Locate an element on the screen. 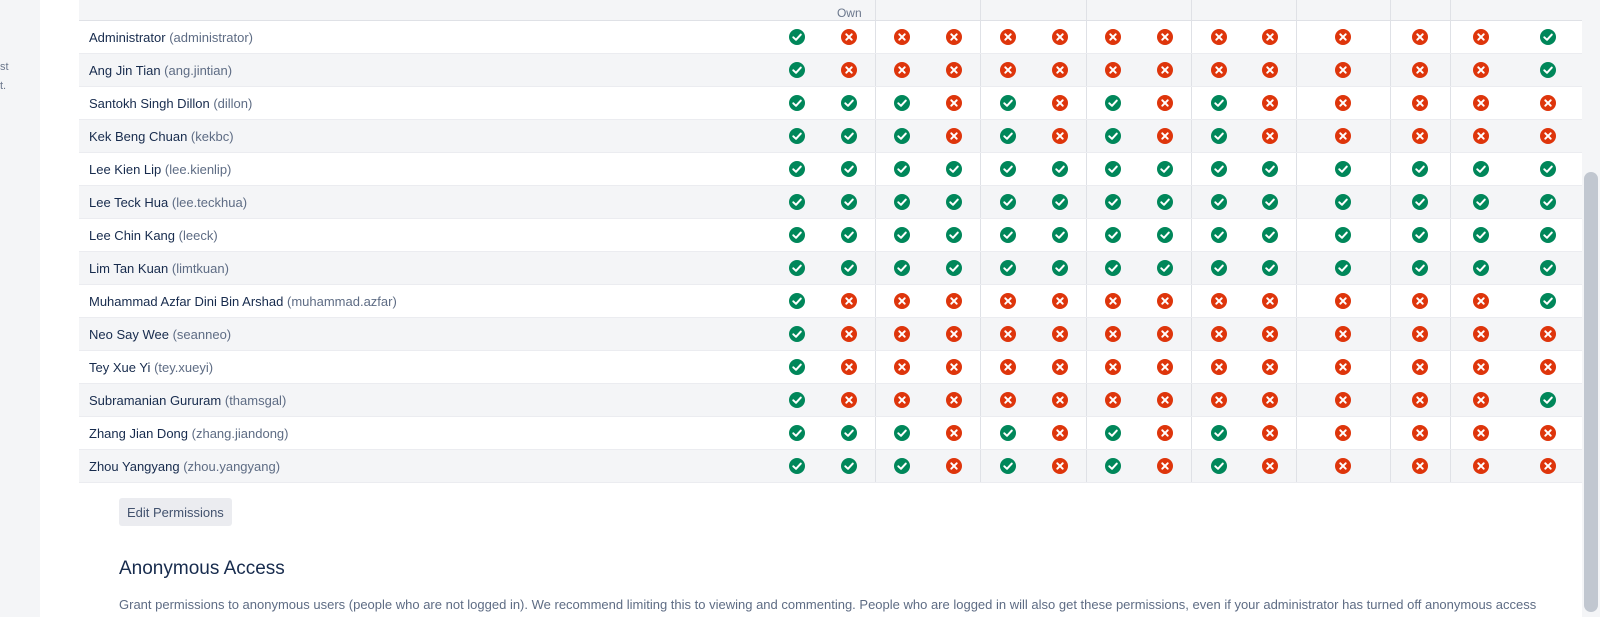 The height and width of the screenshot is (617, 1600). table-row: Lee Kien Lip (lee.kienlip) is located at coordinates (832, 169).